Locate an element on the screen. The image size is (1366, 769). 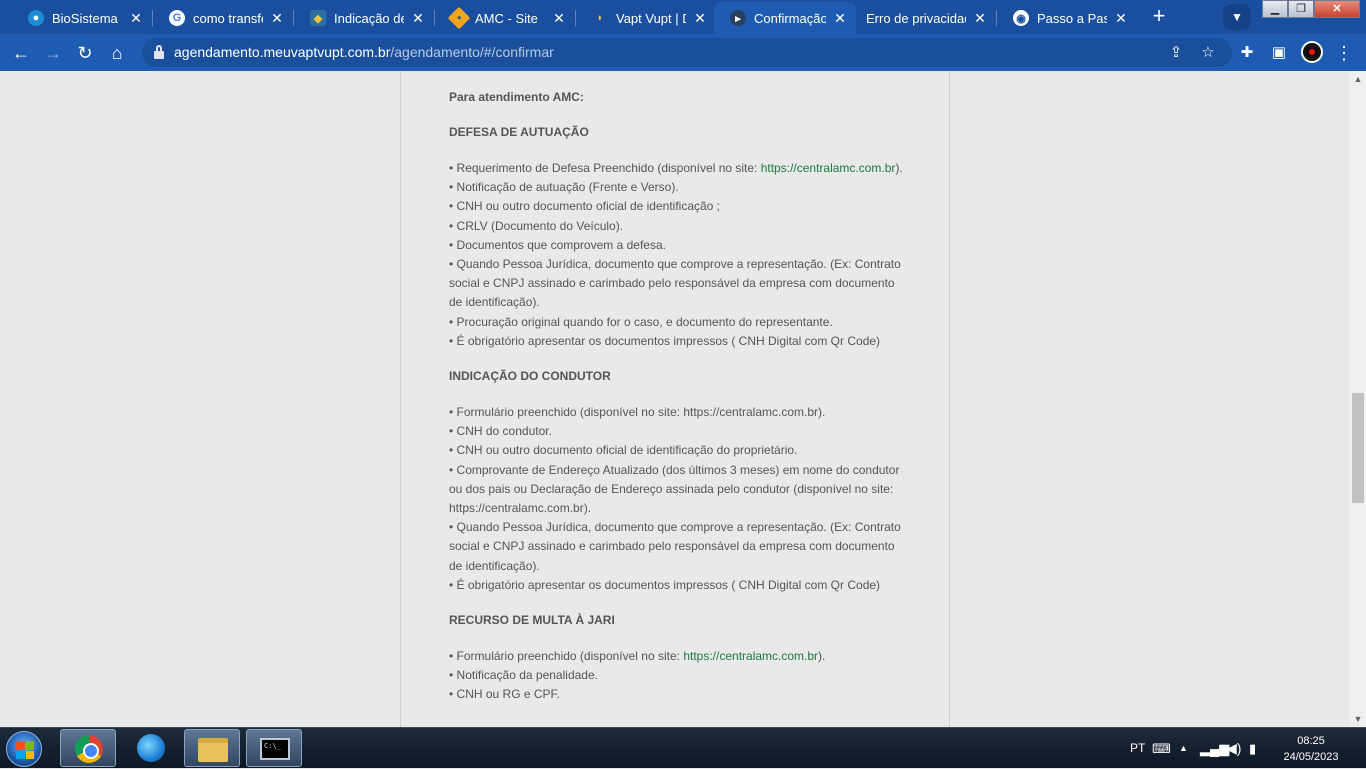
reload-icon: ↻ is located at coordinates (85, 53).